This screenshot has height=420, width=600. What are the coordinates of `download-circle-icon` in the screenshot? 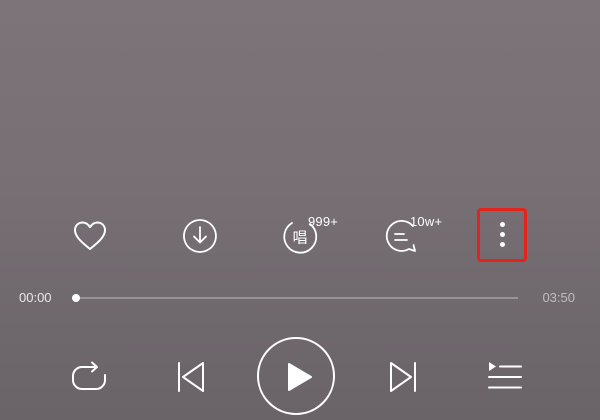 It's located at (200, 236).